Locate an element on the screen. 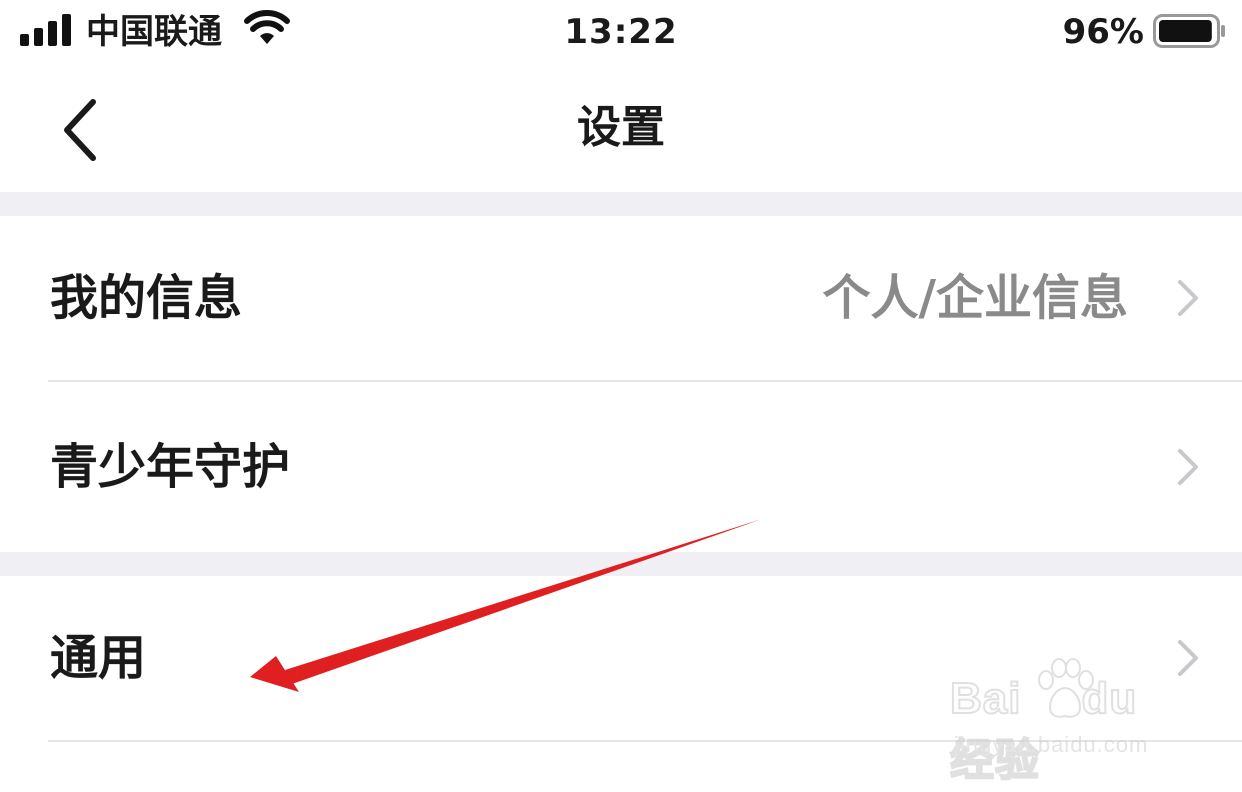  row-label: 青少年守护 is located at coordinates (170, 467).